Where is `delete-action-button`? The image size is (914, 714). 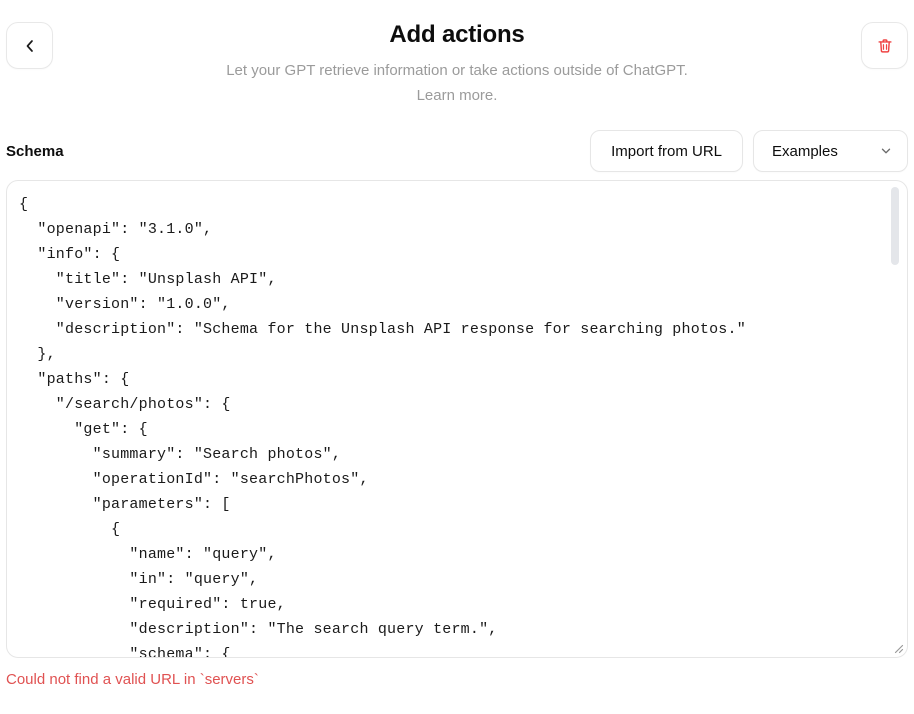 delete-action-button is located at coordinates (884, 45).